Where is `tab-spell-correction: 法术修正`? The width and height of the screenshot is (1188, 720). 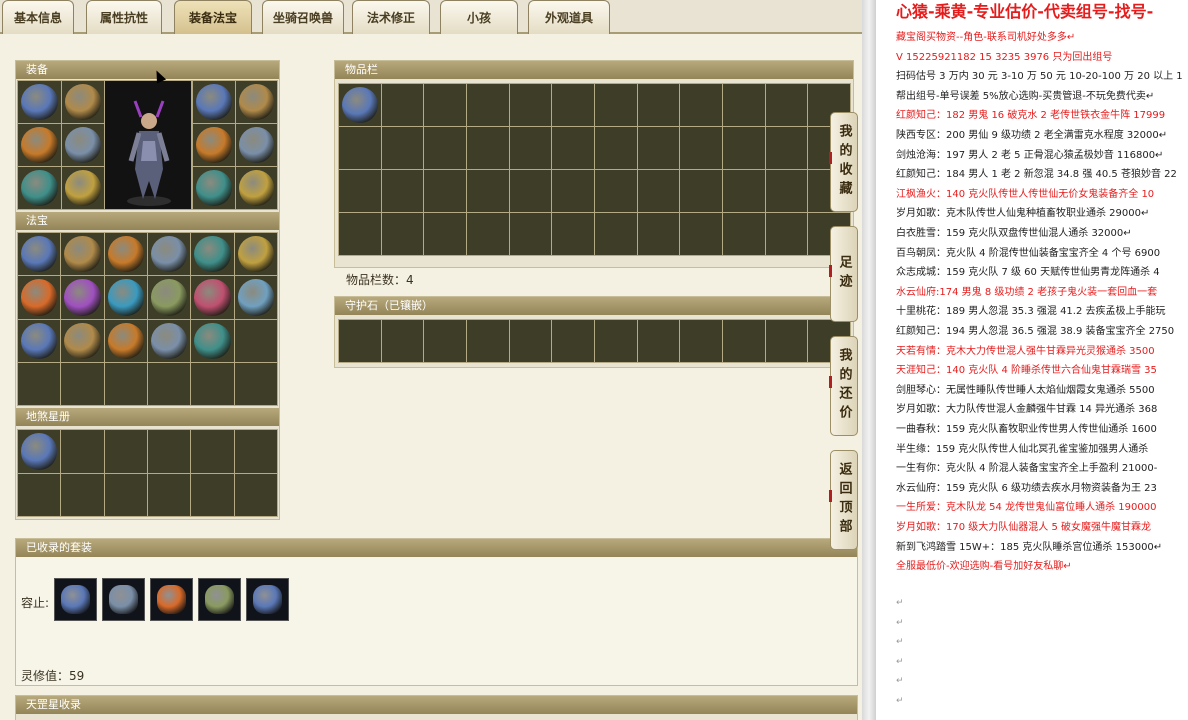 tab-spell-correction: 法术修正 is located at coordinates (391, 17).